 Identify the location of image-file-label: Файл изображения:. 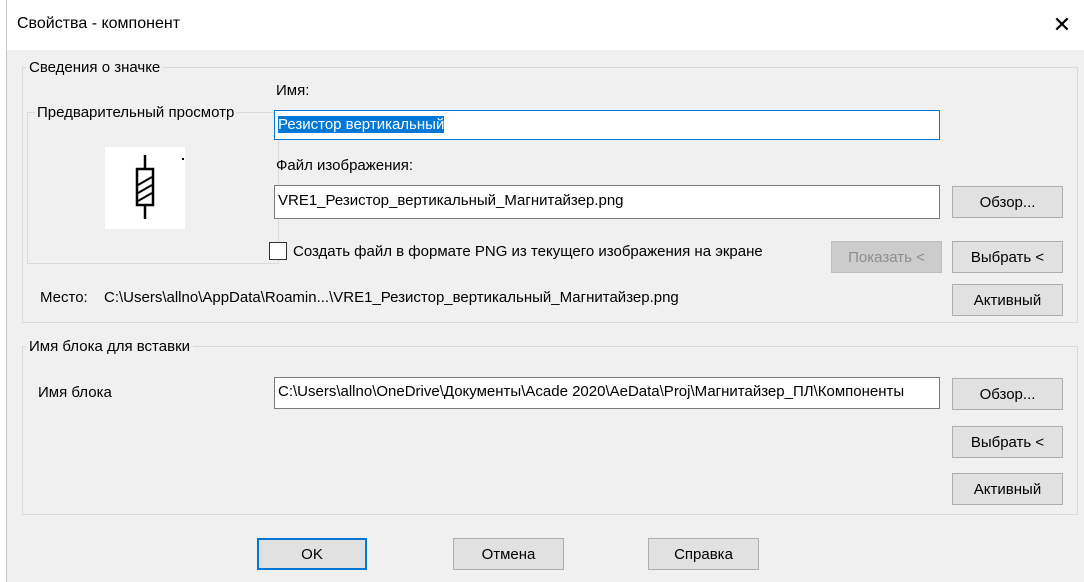
(345, 165).